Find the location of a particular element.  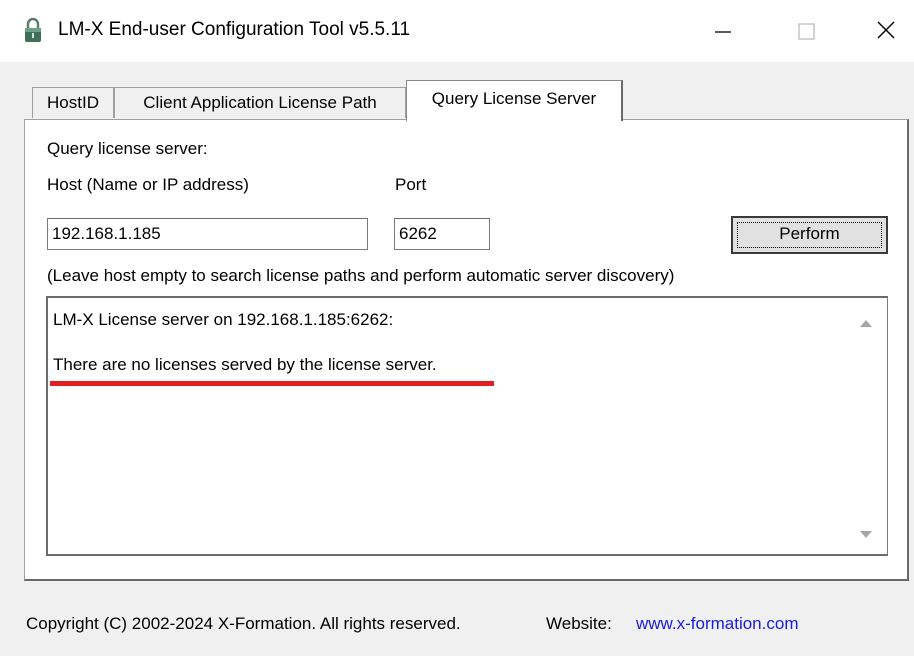

scroll-down-arrow-icon is located at coordinates (866, 535).